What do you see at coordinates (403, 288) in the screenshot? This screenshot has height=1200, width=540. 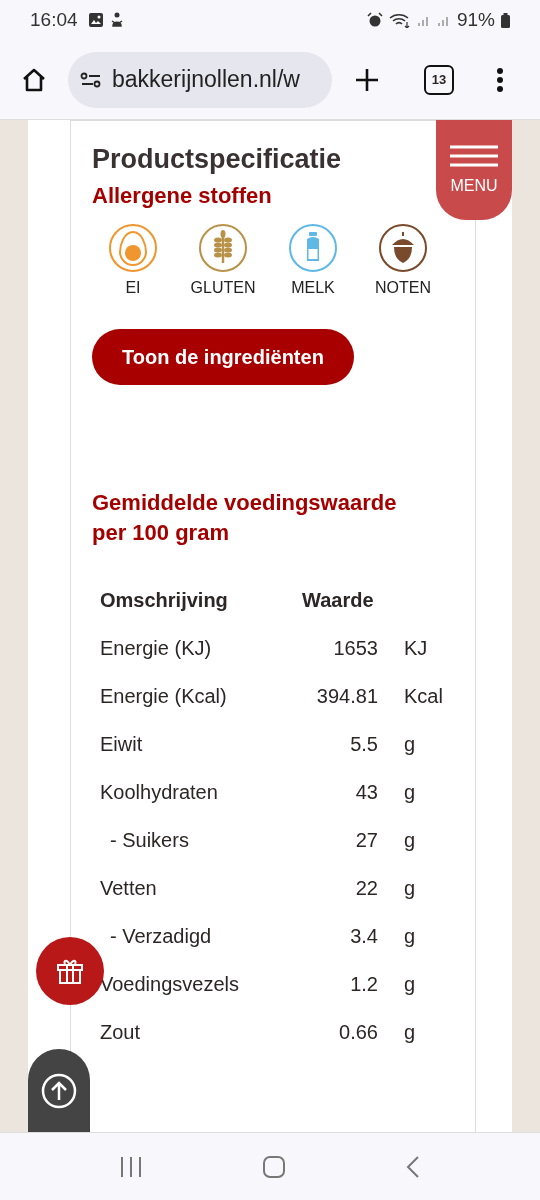 I see `allergen-label: NOTEN` at bounding box center [403, 288].